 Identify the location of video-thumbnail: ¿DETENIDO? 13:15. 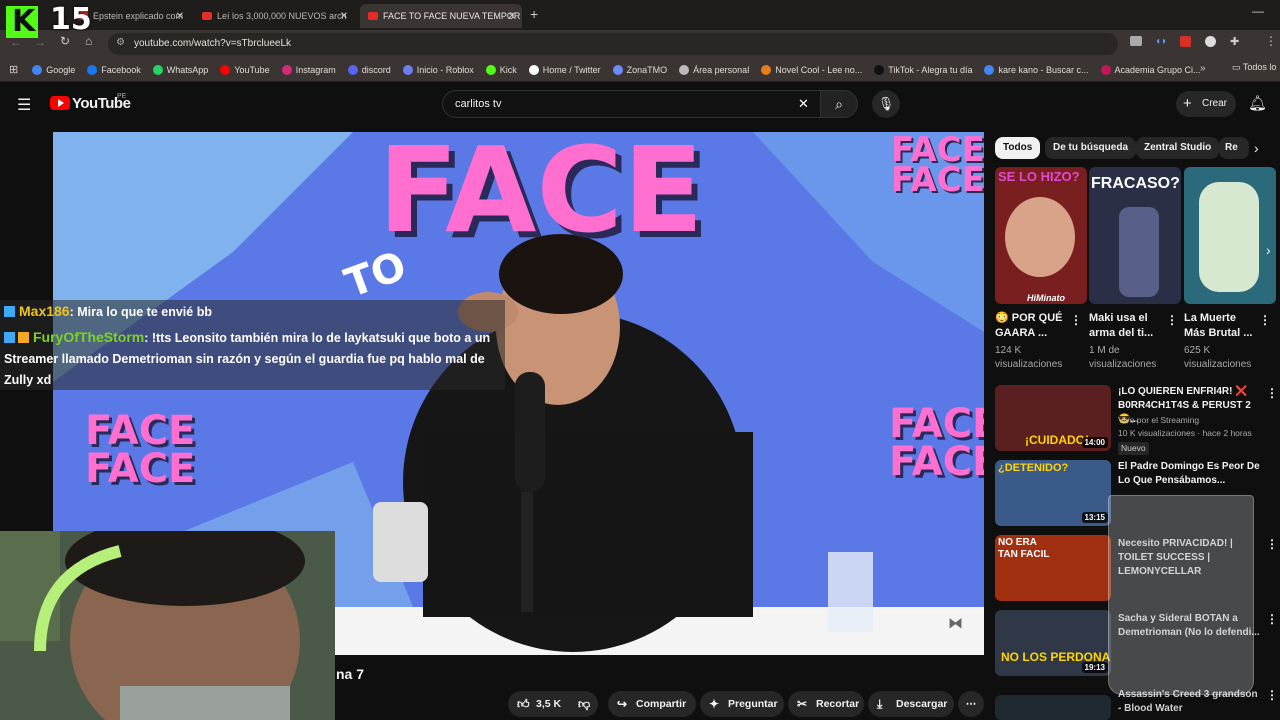
(1053, 493).